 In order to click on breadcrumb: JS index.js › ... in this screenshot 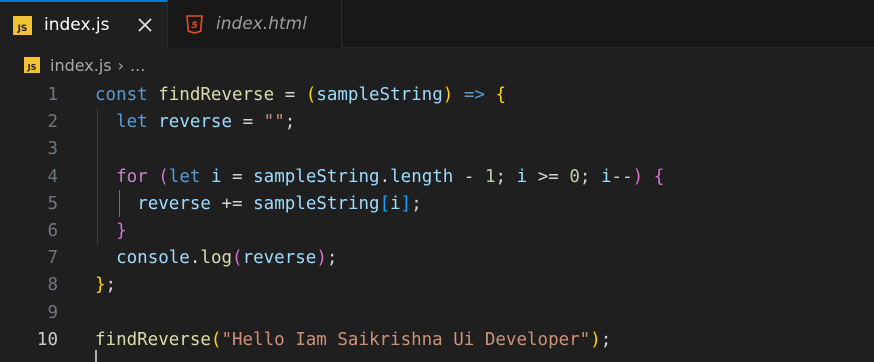, I will do `click(437, 65)`.